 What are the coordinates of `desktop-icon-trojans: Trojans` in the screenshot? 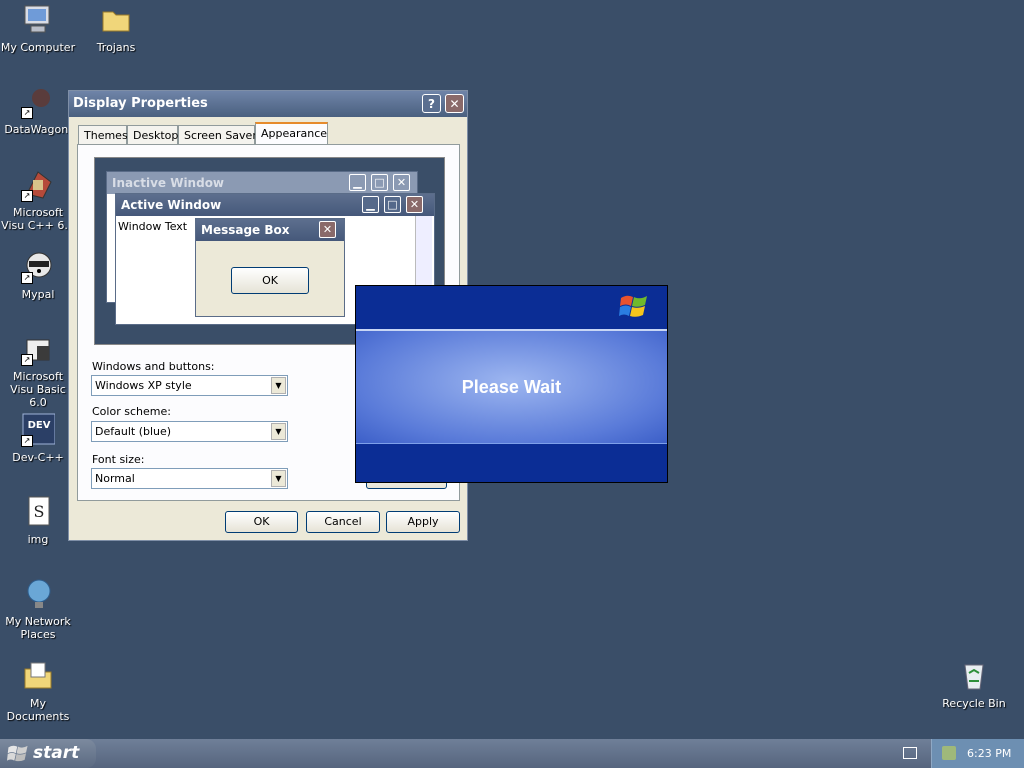 It's located at (116, 28).